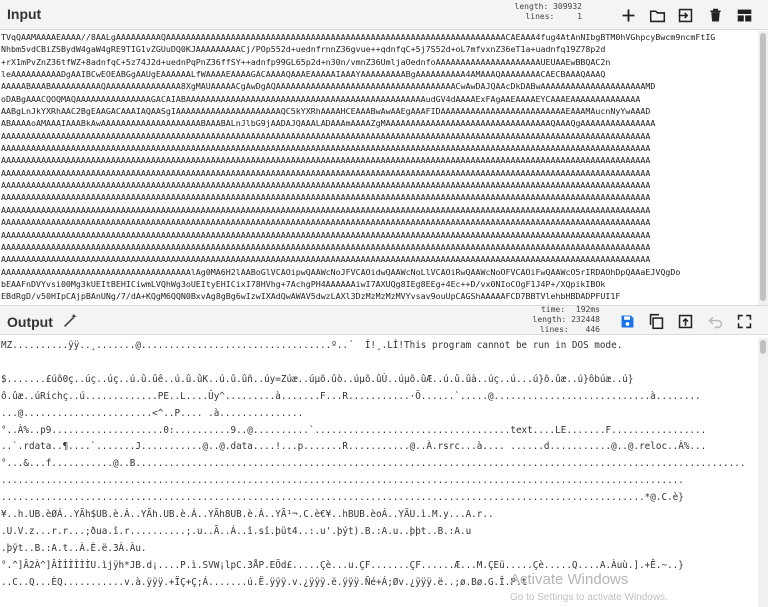  What do you see at coordinates (763, 347) in the screenshot?
I see `output-scroll-thumb` at bounding box center [763, 347].